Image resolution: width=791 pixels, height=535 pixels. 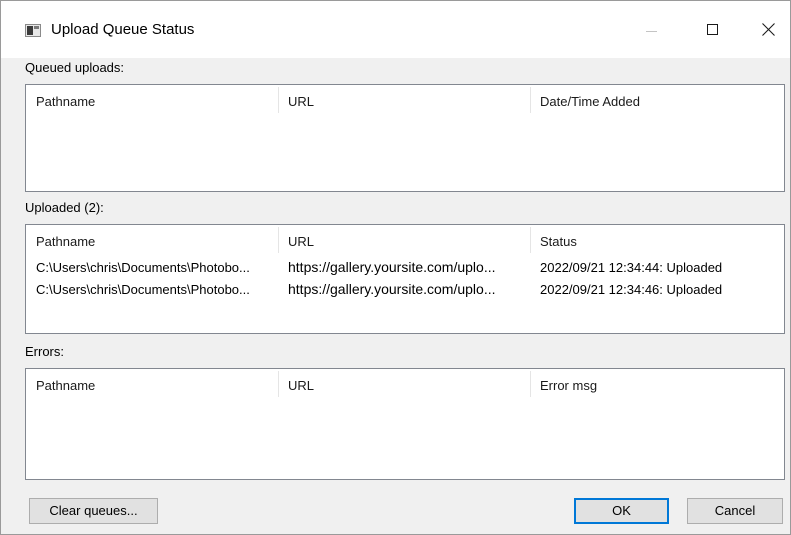 I want to click on maximize-button, so click(x=712, y=29).